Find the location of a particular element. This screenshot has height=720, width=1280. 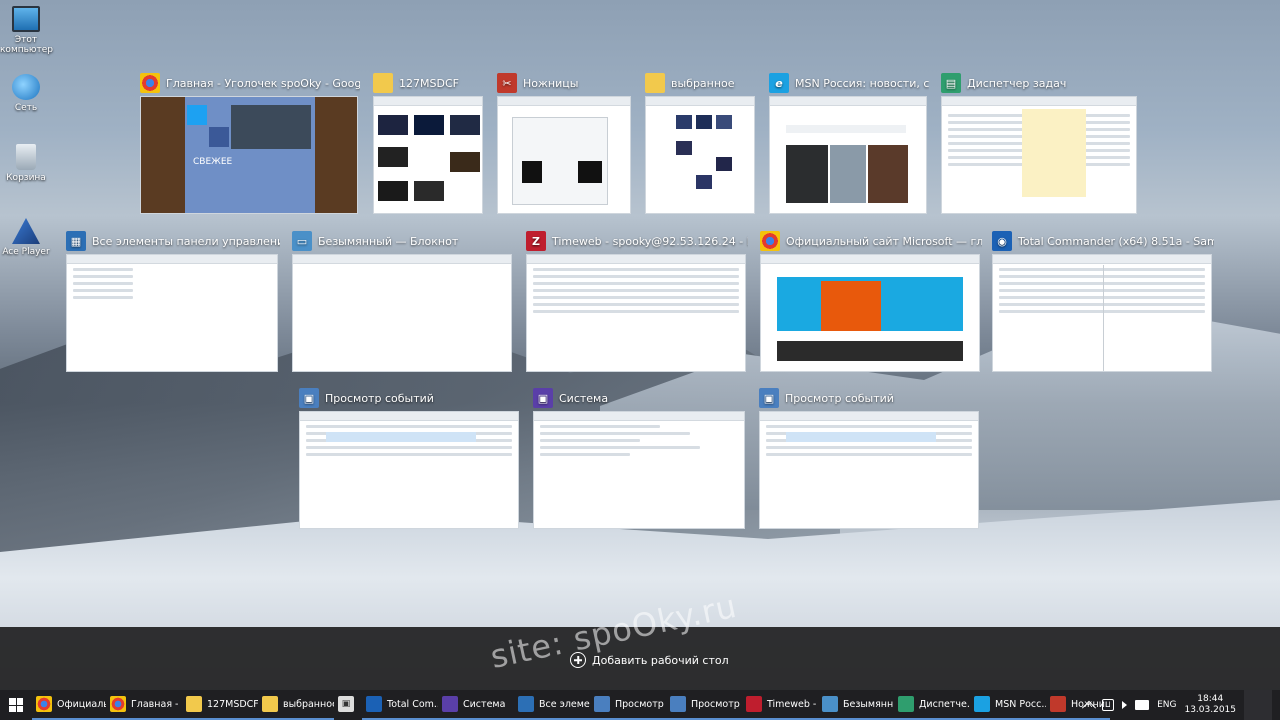

start-button is located at coordinates (16, 705).